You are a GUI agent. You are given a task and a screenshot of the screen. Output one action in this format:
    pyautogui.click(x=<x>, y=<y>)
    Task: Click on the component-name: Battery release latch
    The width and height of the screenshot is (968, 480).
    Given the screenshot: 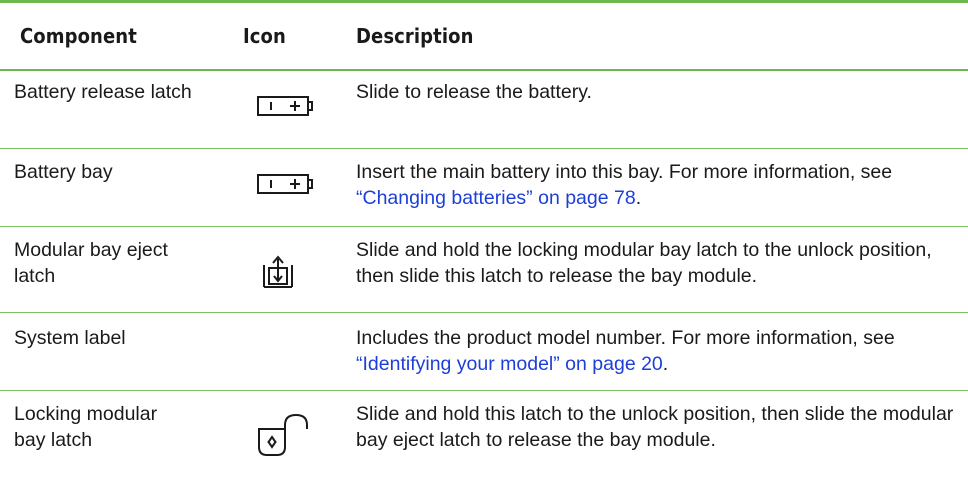 What is the action you would take?
    pyautogui.click(x=103, y=92)
    